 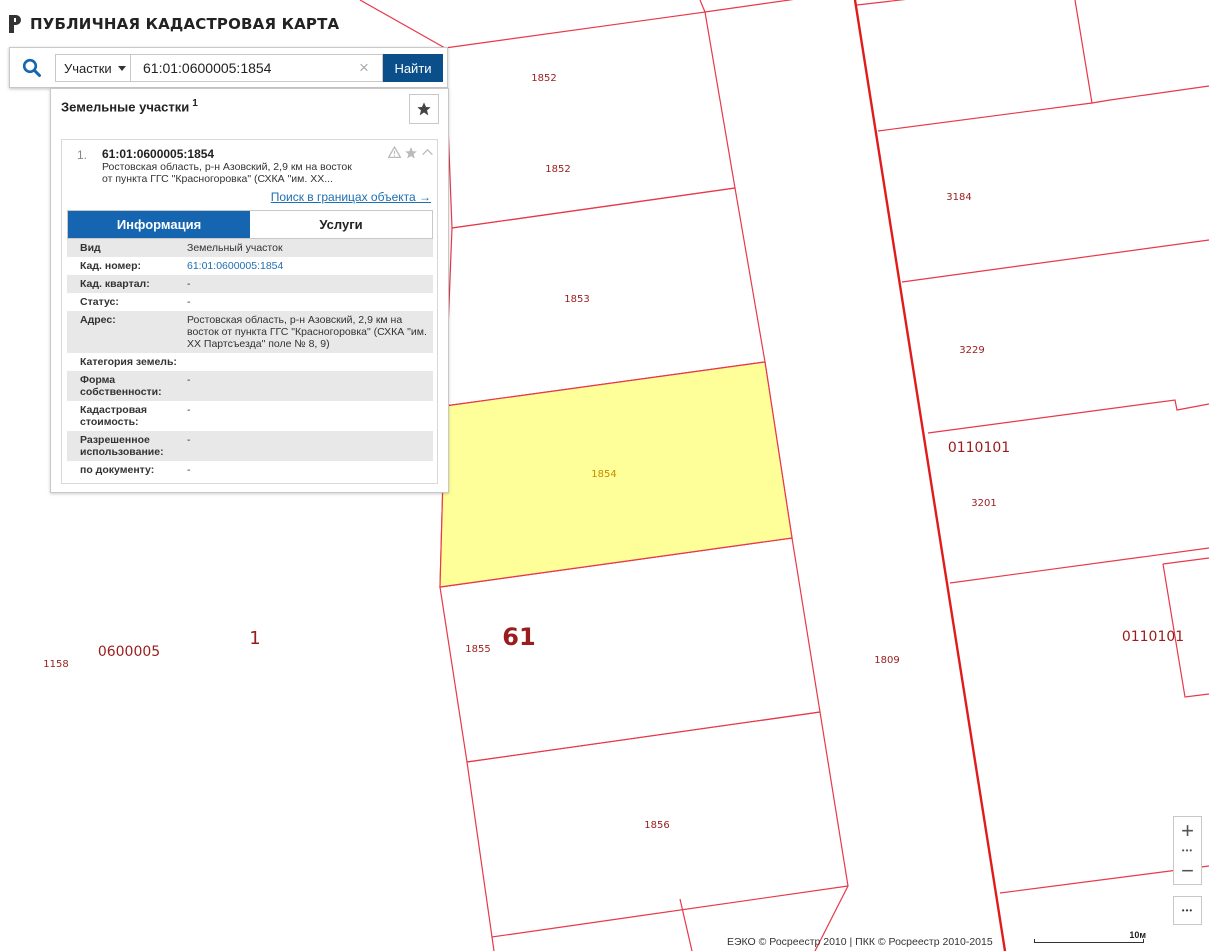 I want to click on panel-title: Земельные участки 1, so click(x=129, y=106).